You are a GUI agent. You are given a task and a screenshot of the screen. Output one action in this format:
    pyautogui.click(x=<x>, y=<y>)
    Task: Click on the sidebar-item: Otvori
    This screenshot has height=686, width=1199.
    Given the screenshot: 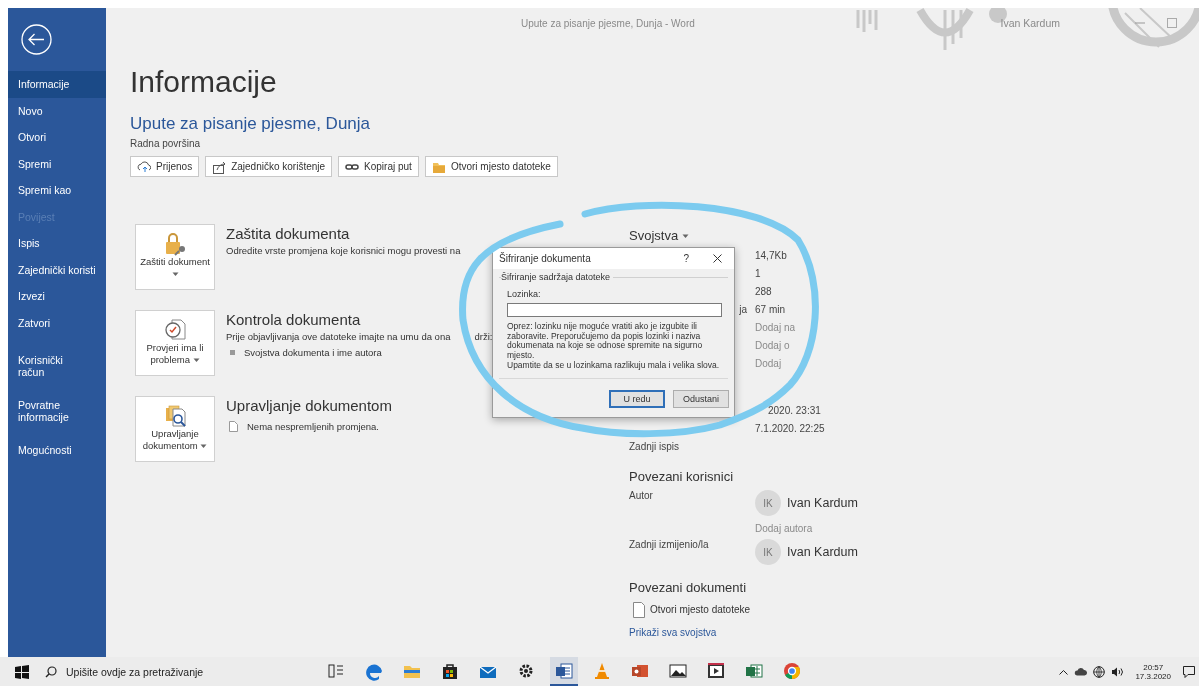 What is the action you would take?
    pyautogui.click(x=57, y=137)
    